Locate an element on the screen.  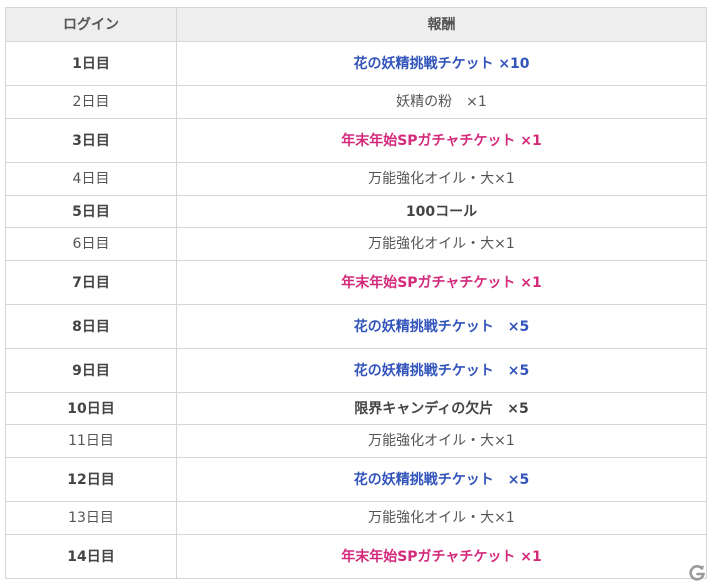
login-day-cell: 4日目 is located at coordinates (91, 179).